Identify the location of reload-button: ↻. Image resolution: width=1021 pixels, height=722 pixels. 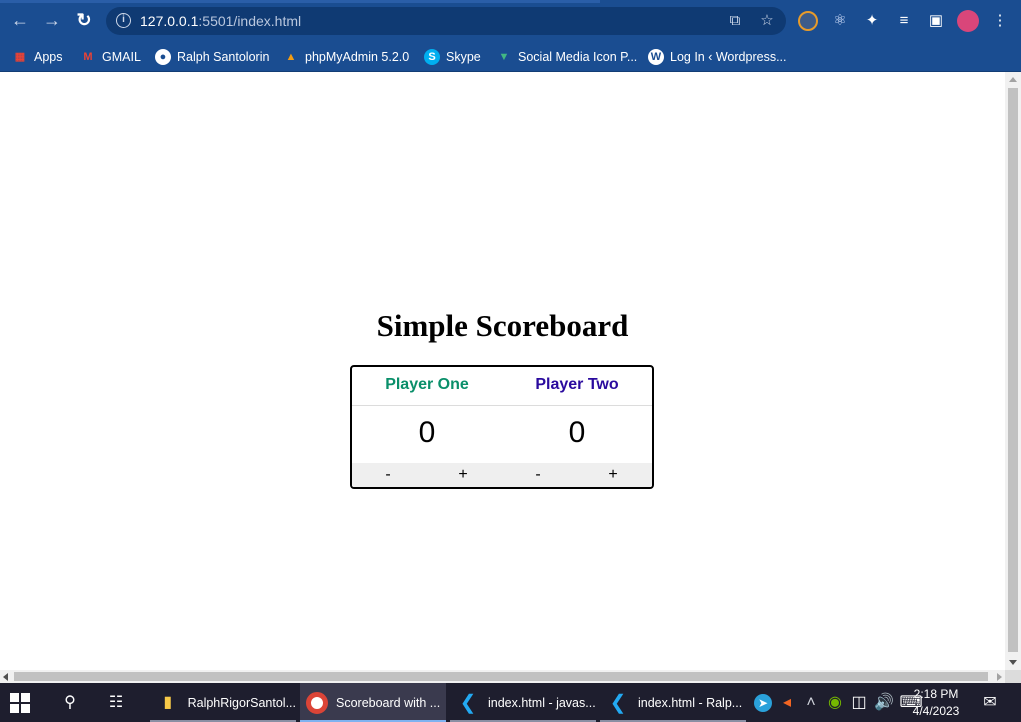
(84, 20).